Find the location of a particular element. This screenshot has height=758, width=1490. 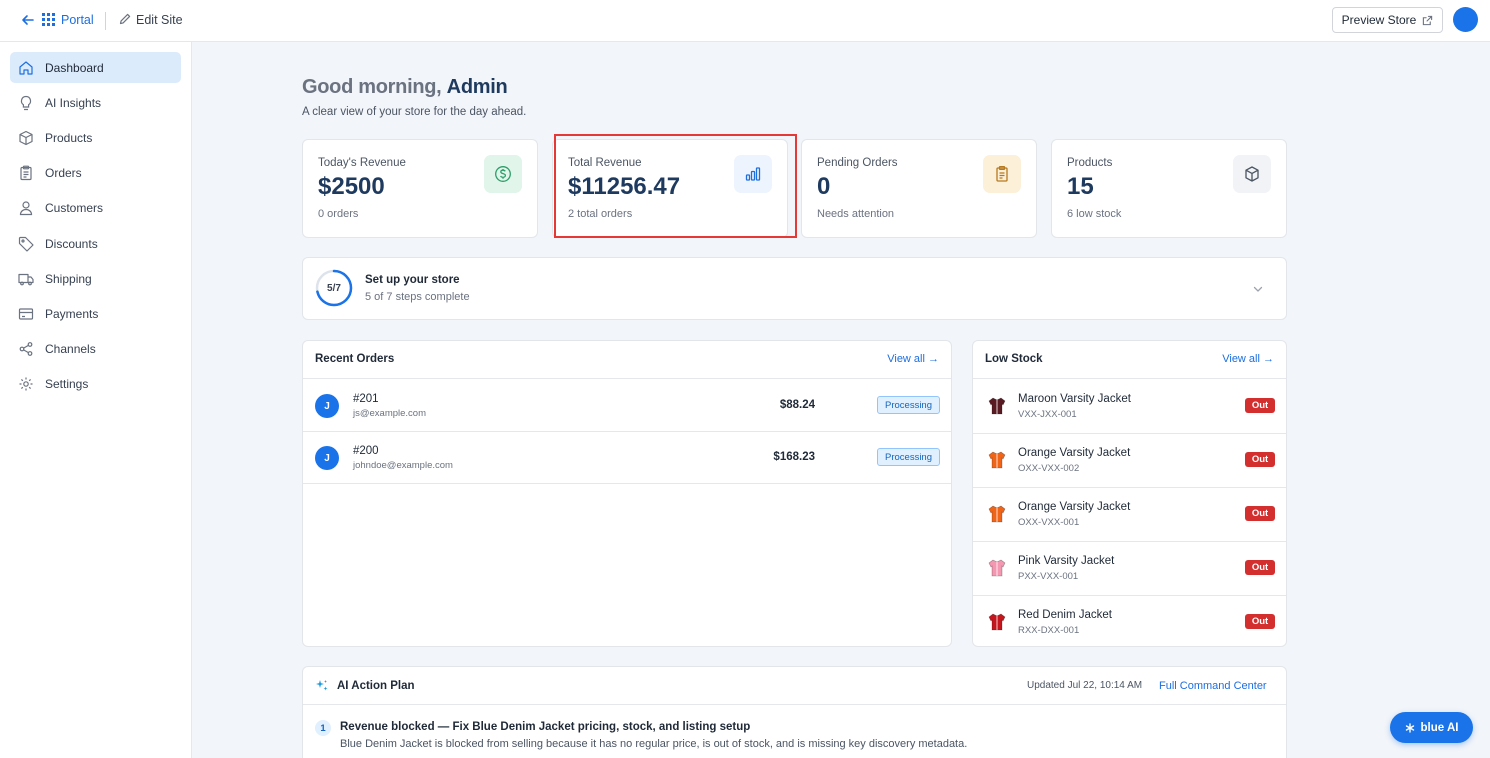

highlight-box is located at coordinates (675, 186).